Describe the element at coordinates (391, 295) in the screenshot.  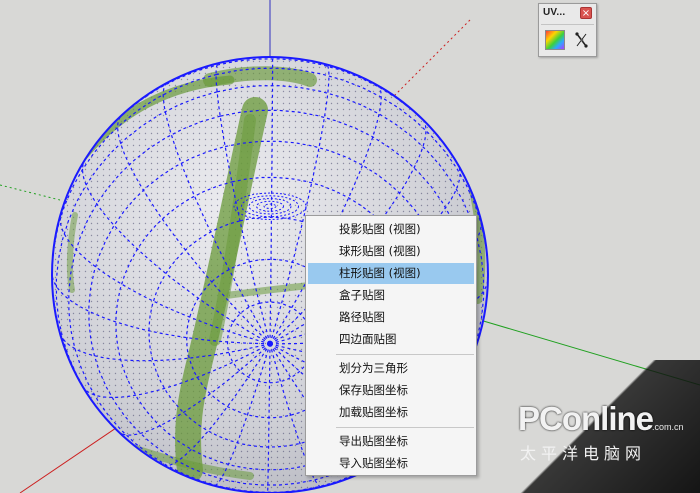
I see `menu-item: 盒子贴图` at that location.